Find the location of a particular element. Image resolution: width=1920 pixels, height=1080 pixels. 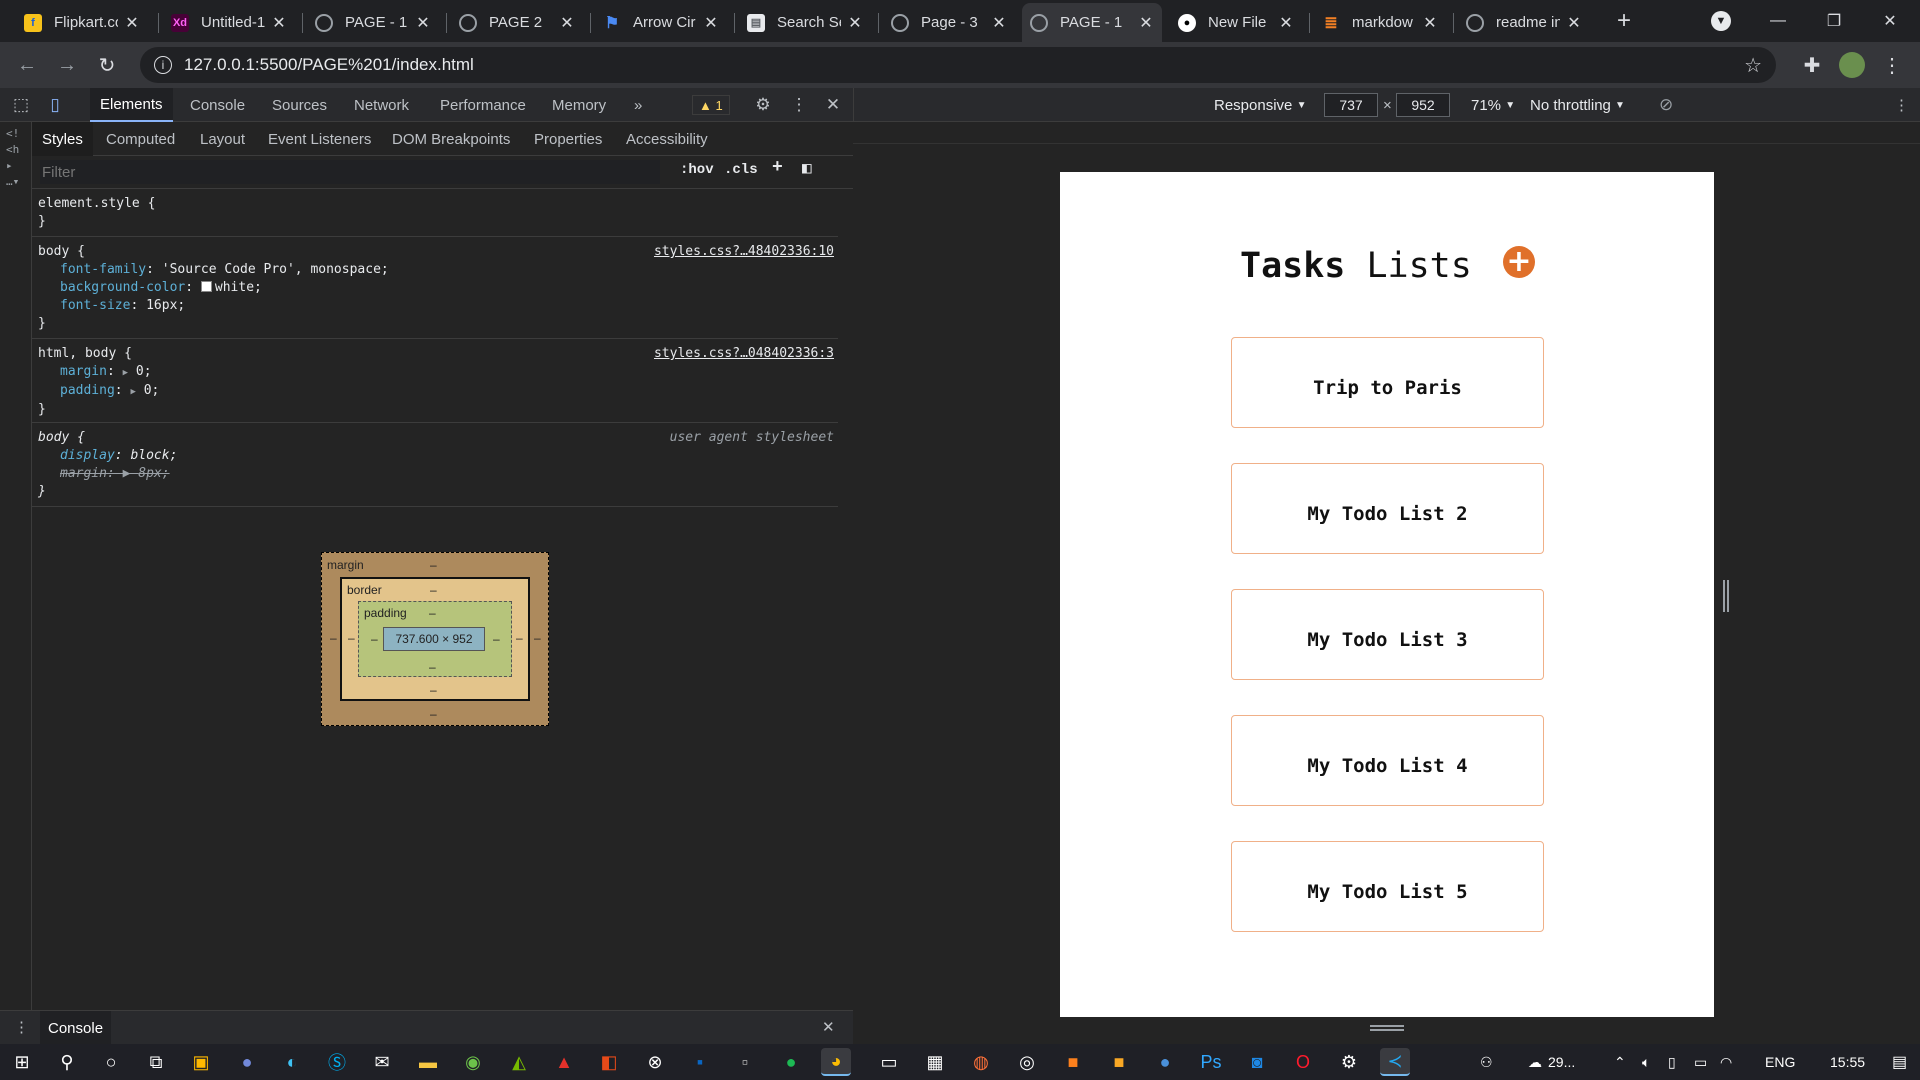

declaration: margin: ▶ 0; is located at coordinates (435, 372).